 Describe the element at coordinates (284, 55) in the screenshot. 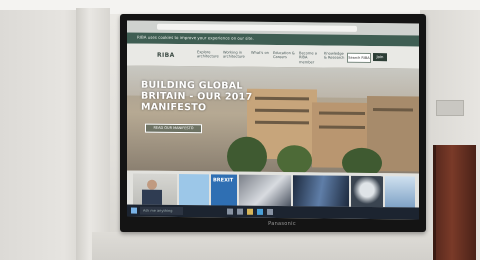

I see `nav-item-education: Education & Careers` at that location.